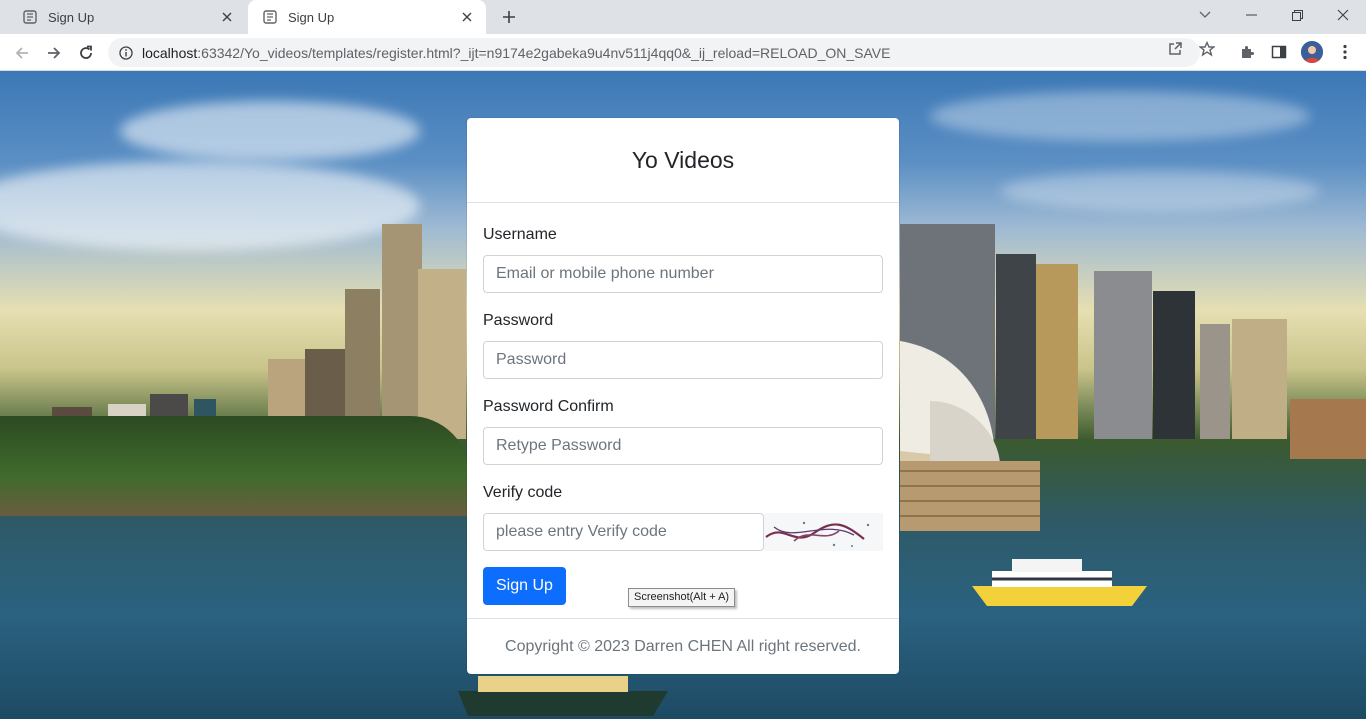 Image resolution: width=1366 pixels, height=719 pixels. I want to click on reload-button, so click(86, 53).